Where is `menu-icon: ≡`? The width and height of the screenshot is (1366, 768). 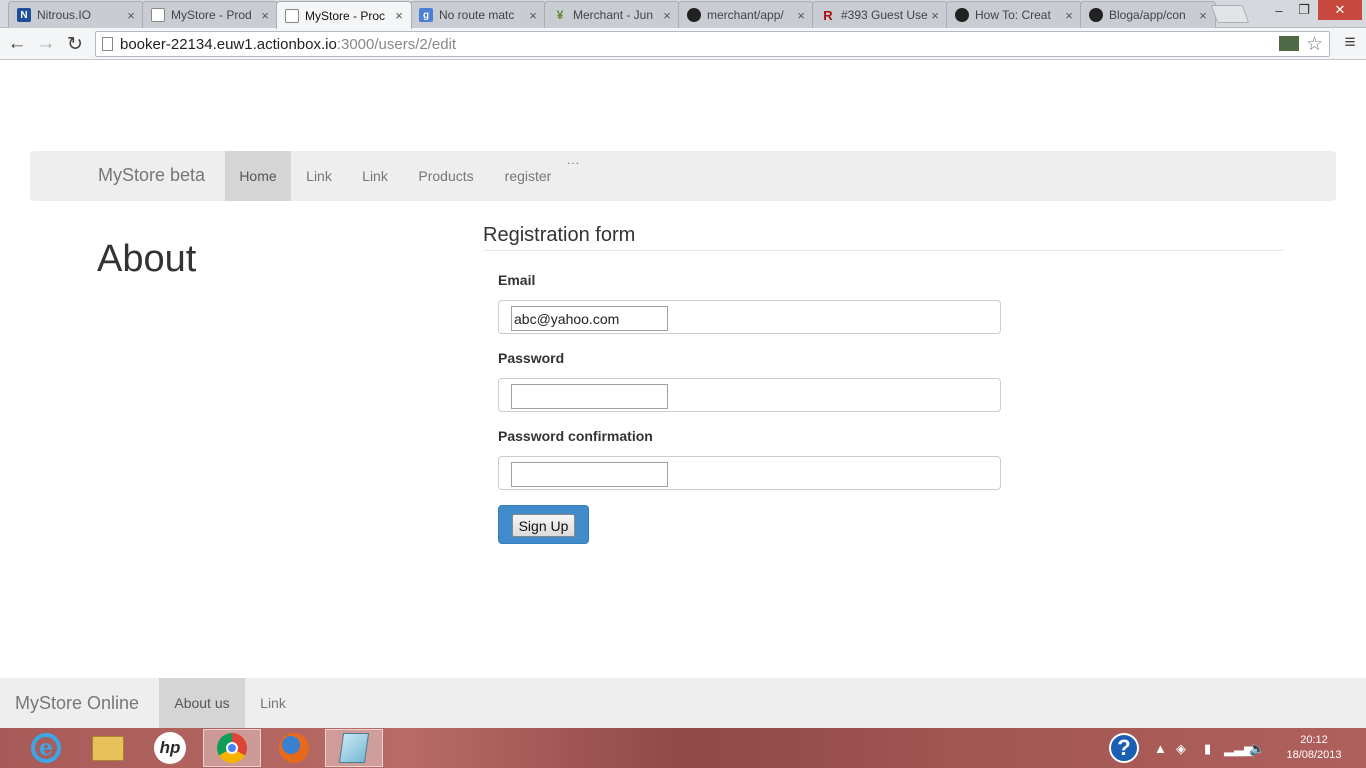
menu-icon: ≡ is located at coordinates (1350, 44).